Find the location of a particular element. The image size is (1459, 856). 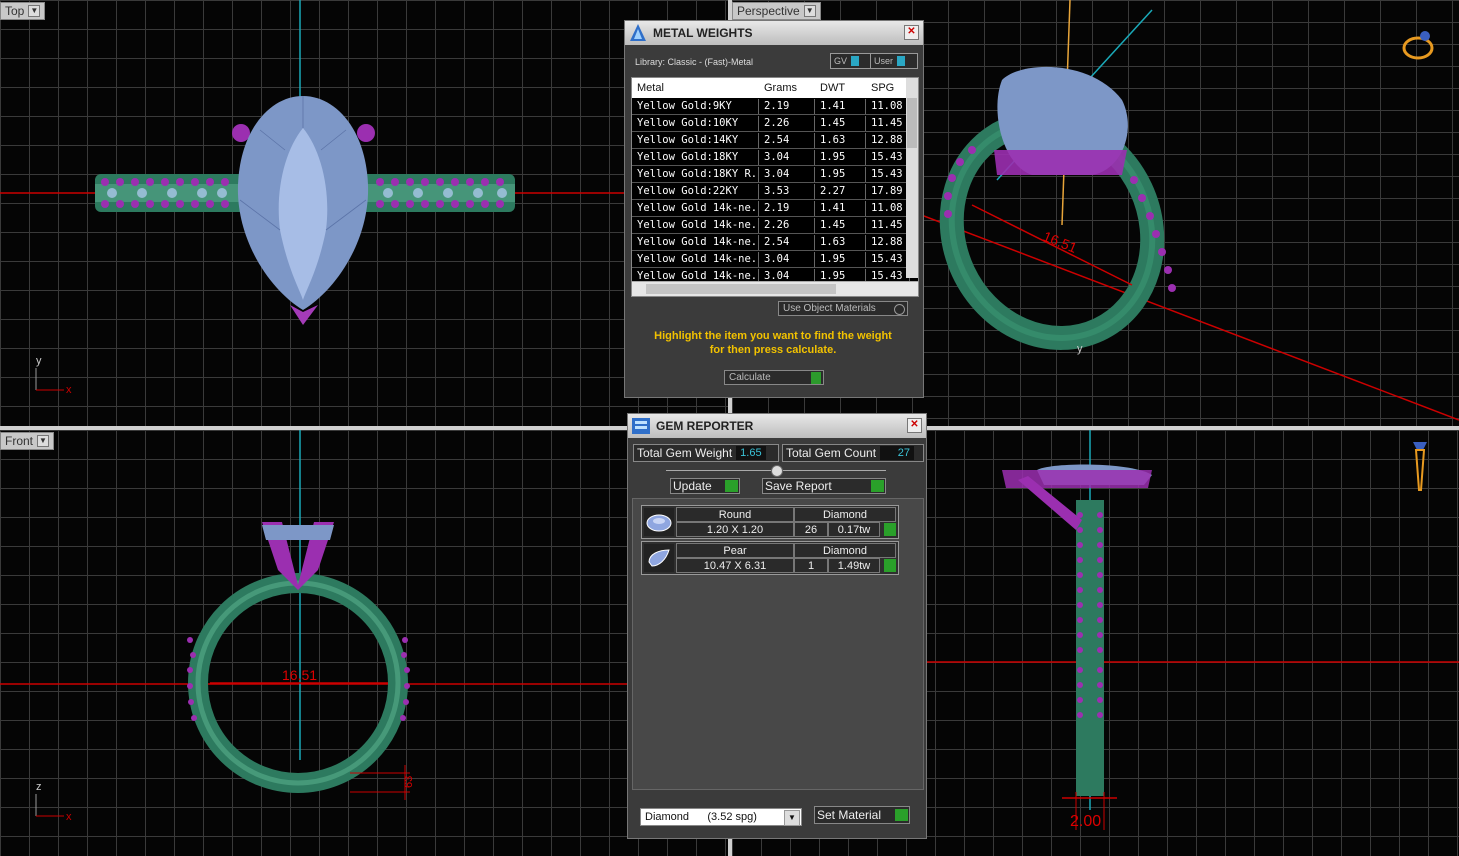

cell-spg: 12.88 is located at coordinates (888, 140).